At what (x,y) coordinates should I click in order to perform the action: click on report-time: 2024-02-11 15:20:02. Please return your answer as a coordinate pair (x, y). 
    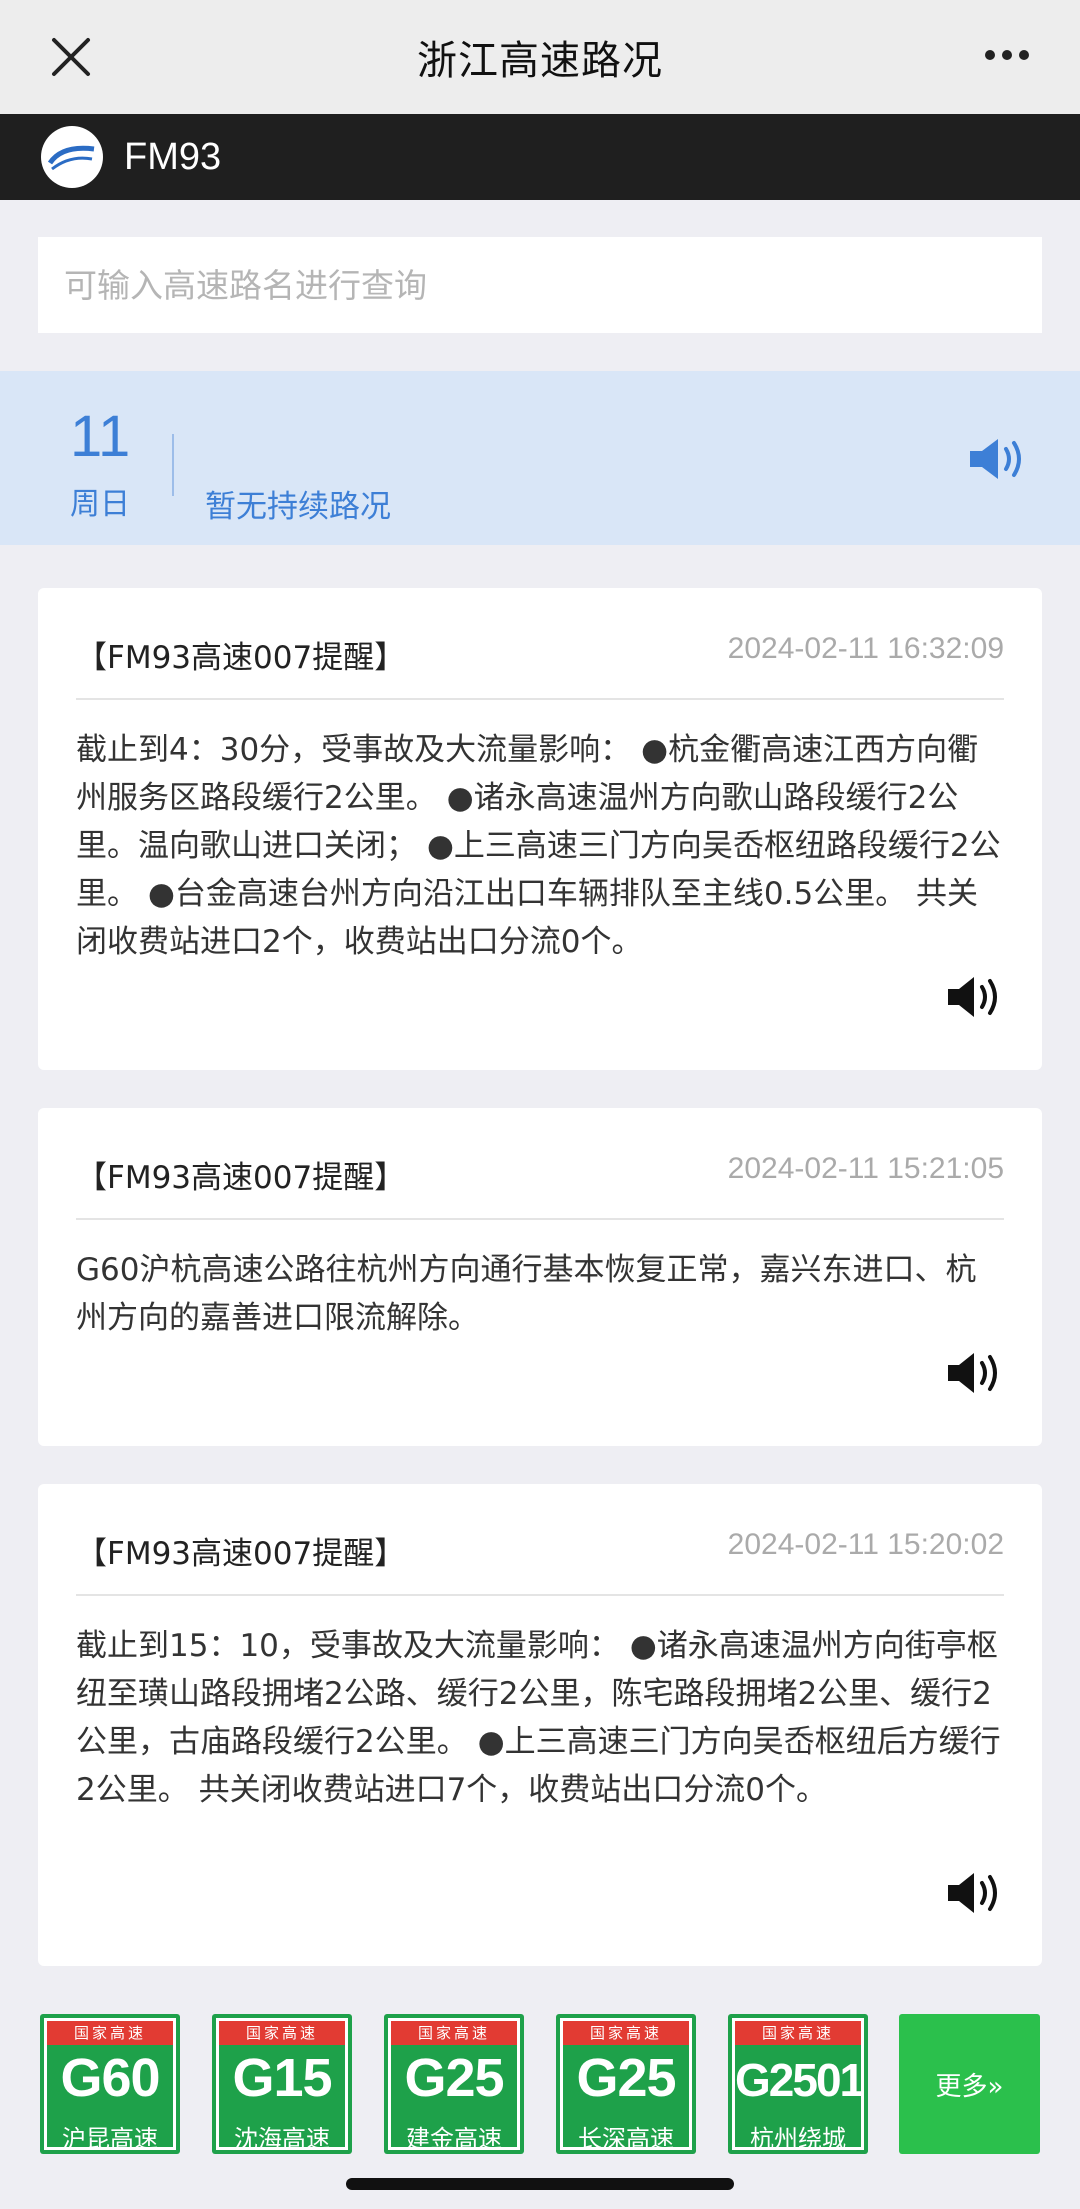
    Looking at the image, I should click on (865, 1544).